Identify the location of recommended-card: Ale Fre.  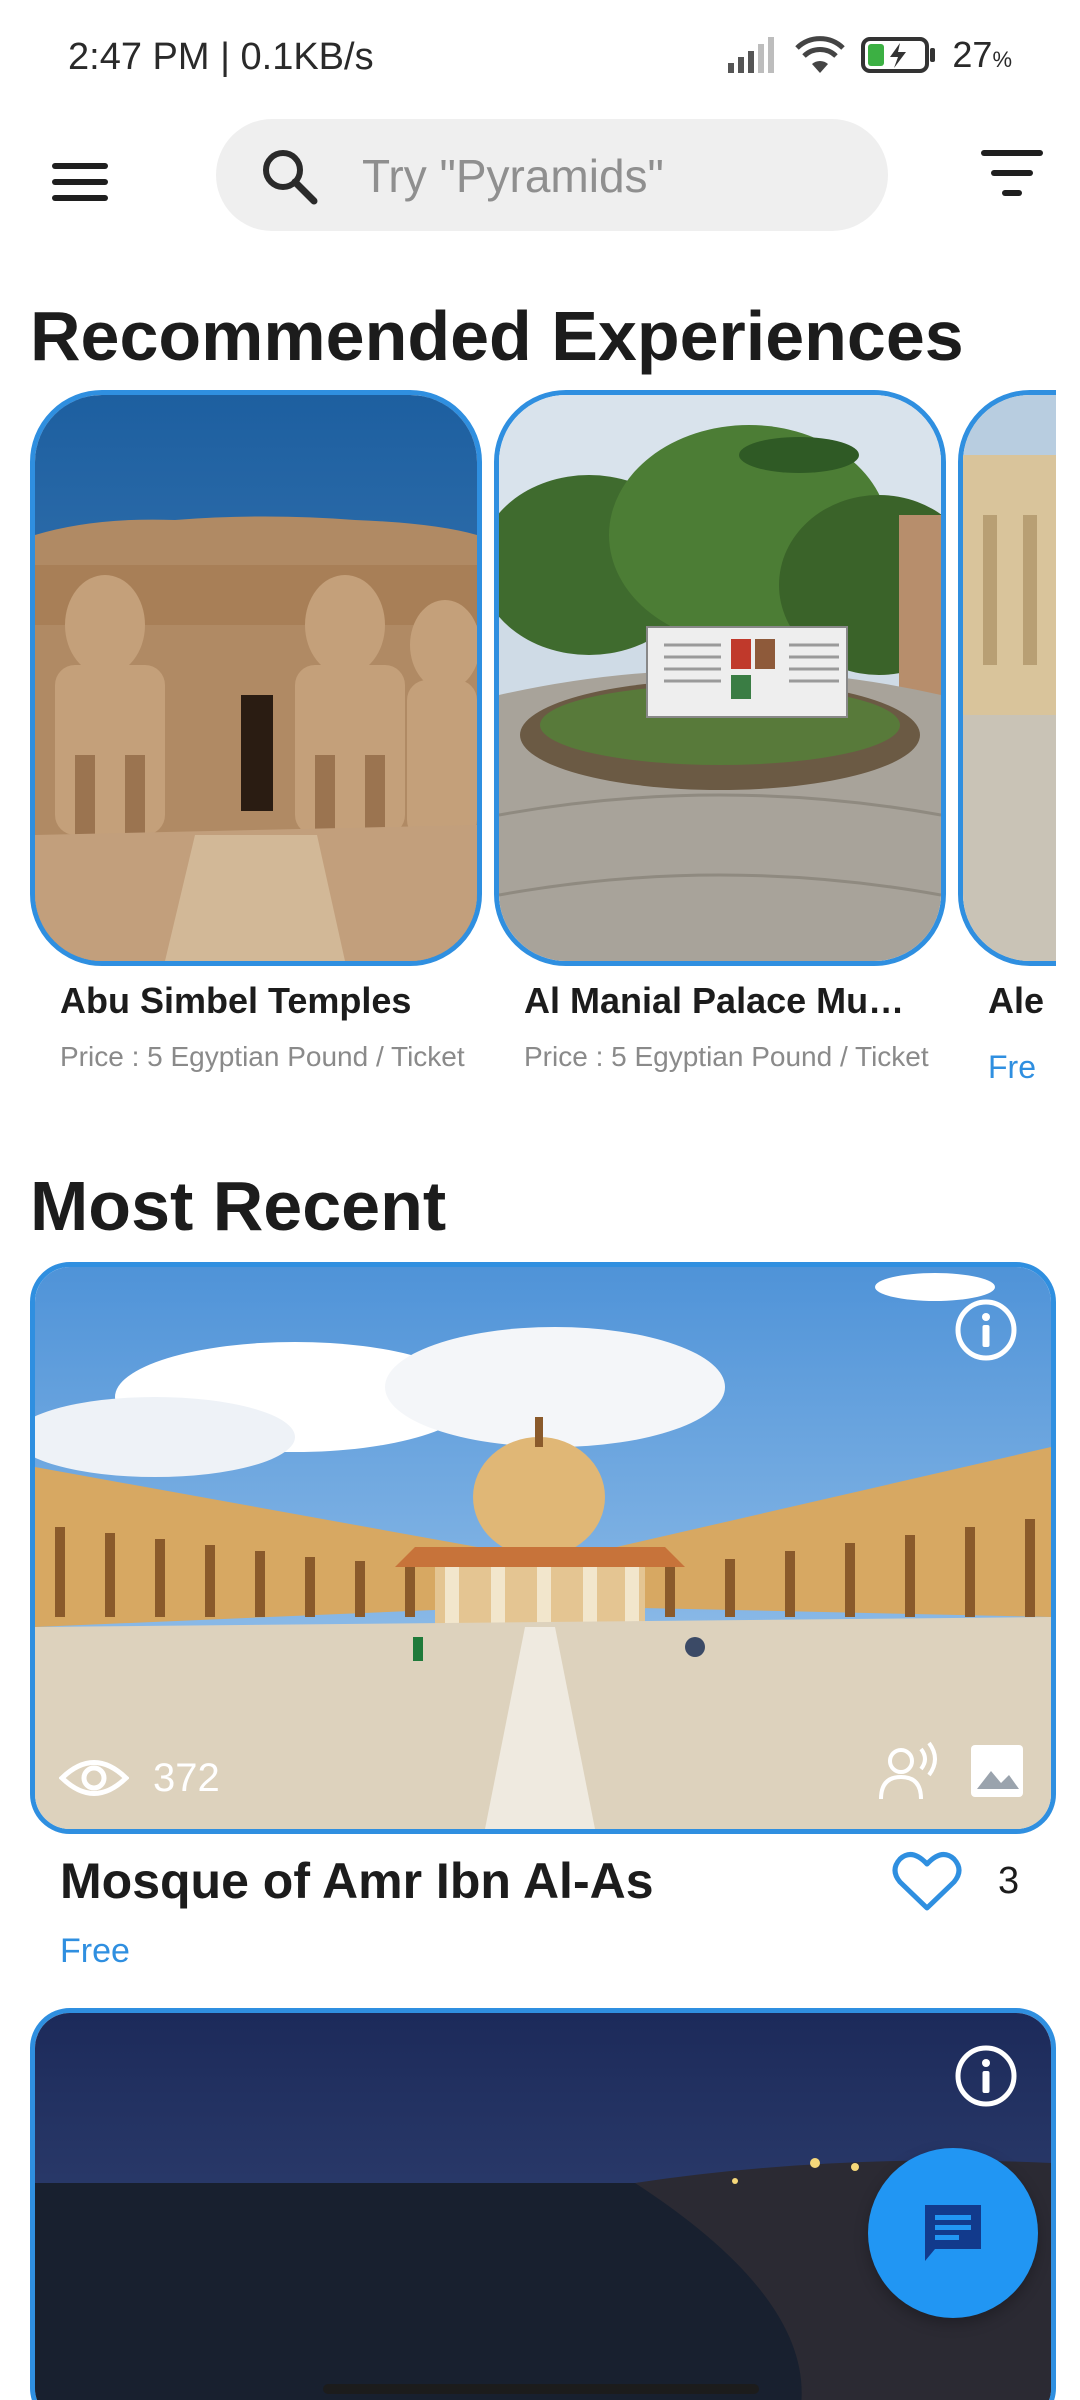
(1007, 737).